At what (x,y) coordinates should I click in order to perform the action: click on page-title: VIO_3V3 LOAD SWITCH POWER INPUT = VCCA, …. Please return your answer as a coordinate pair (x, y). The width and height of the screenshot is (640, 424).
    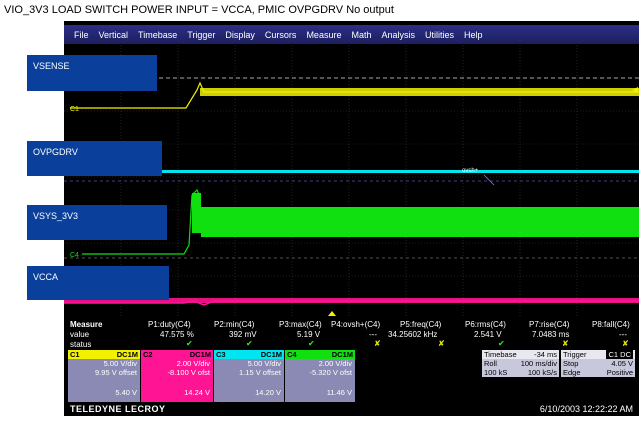
    Looking at the image, I should click on (199, 10).